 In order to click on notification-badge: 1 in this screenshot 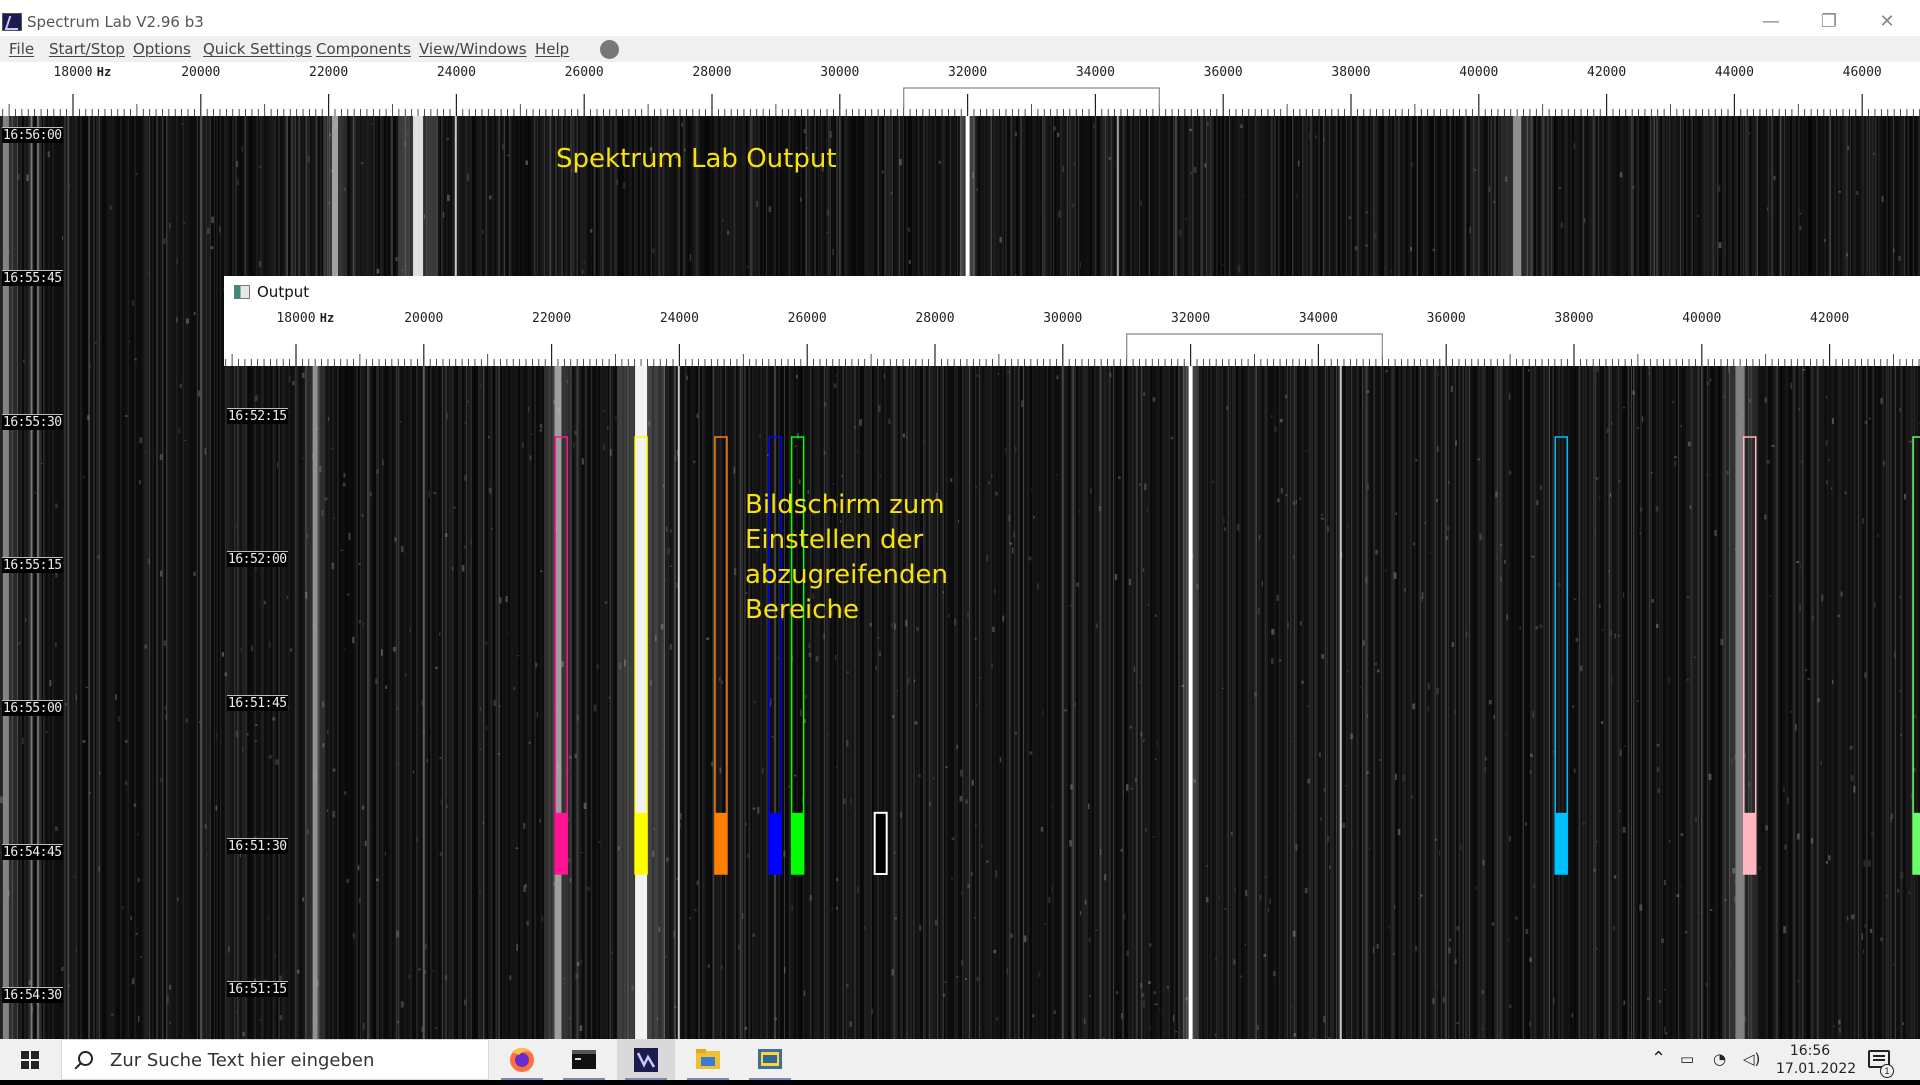, I will do `click(1887, 1071)`.